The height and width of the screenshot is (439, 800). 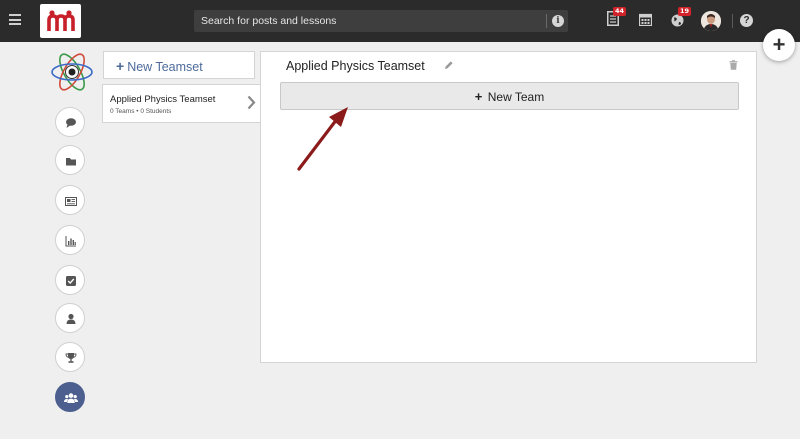 I want to click on annotation-arrow, so click(x=322, y=139).